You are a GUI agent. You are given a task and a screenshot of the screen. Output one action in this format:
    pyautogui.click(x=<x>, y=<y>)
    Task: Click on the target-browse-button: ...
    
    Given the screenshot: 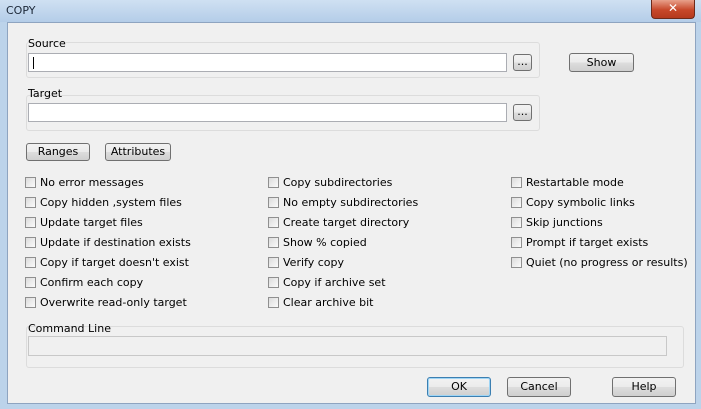 What is the action you would take?
    pyautogui.click(x=522, y=112)
    